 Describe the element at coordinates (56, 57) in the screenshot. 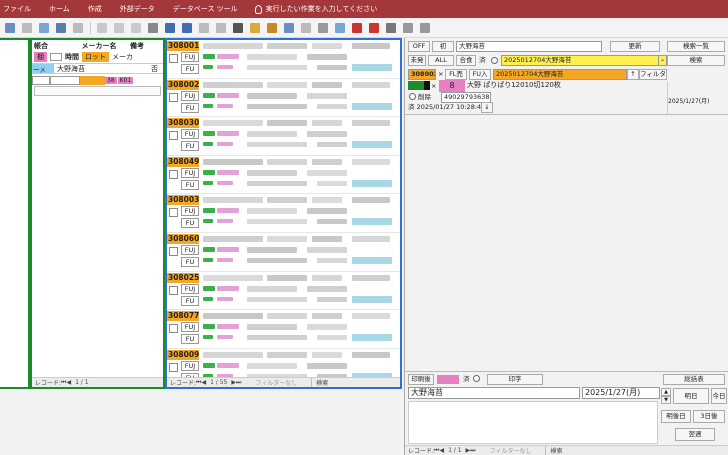

I see `shelf-field` at that location.